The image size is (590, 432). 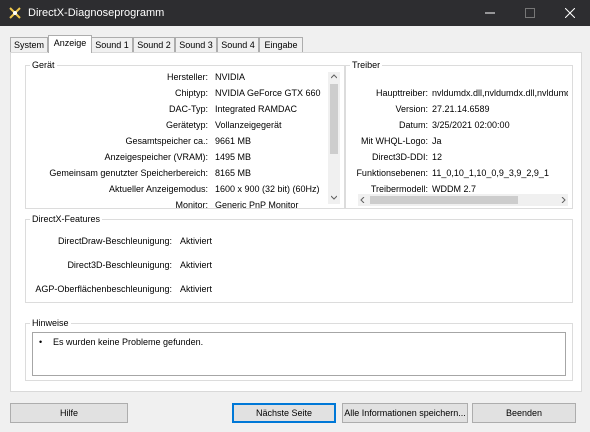 What do you see at coordinates (295, 13) in the screenshot?
I see `title-bar: DirectX-Diagnoseprogramm` at bounding box center [295, 13].